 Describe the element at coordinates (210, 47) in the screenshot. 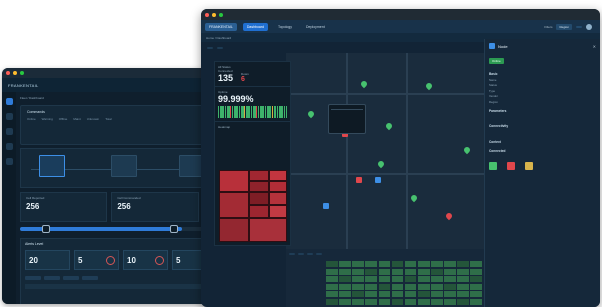

I see `map-layer-select` at that location.